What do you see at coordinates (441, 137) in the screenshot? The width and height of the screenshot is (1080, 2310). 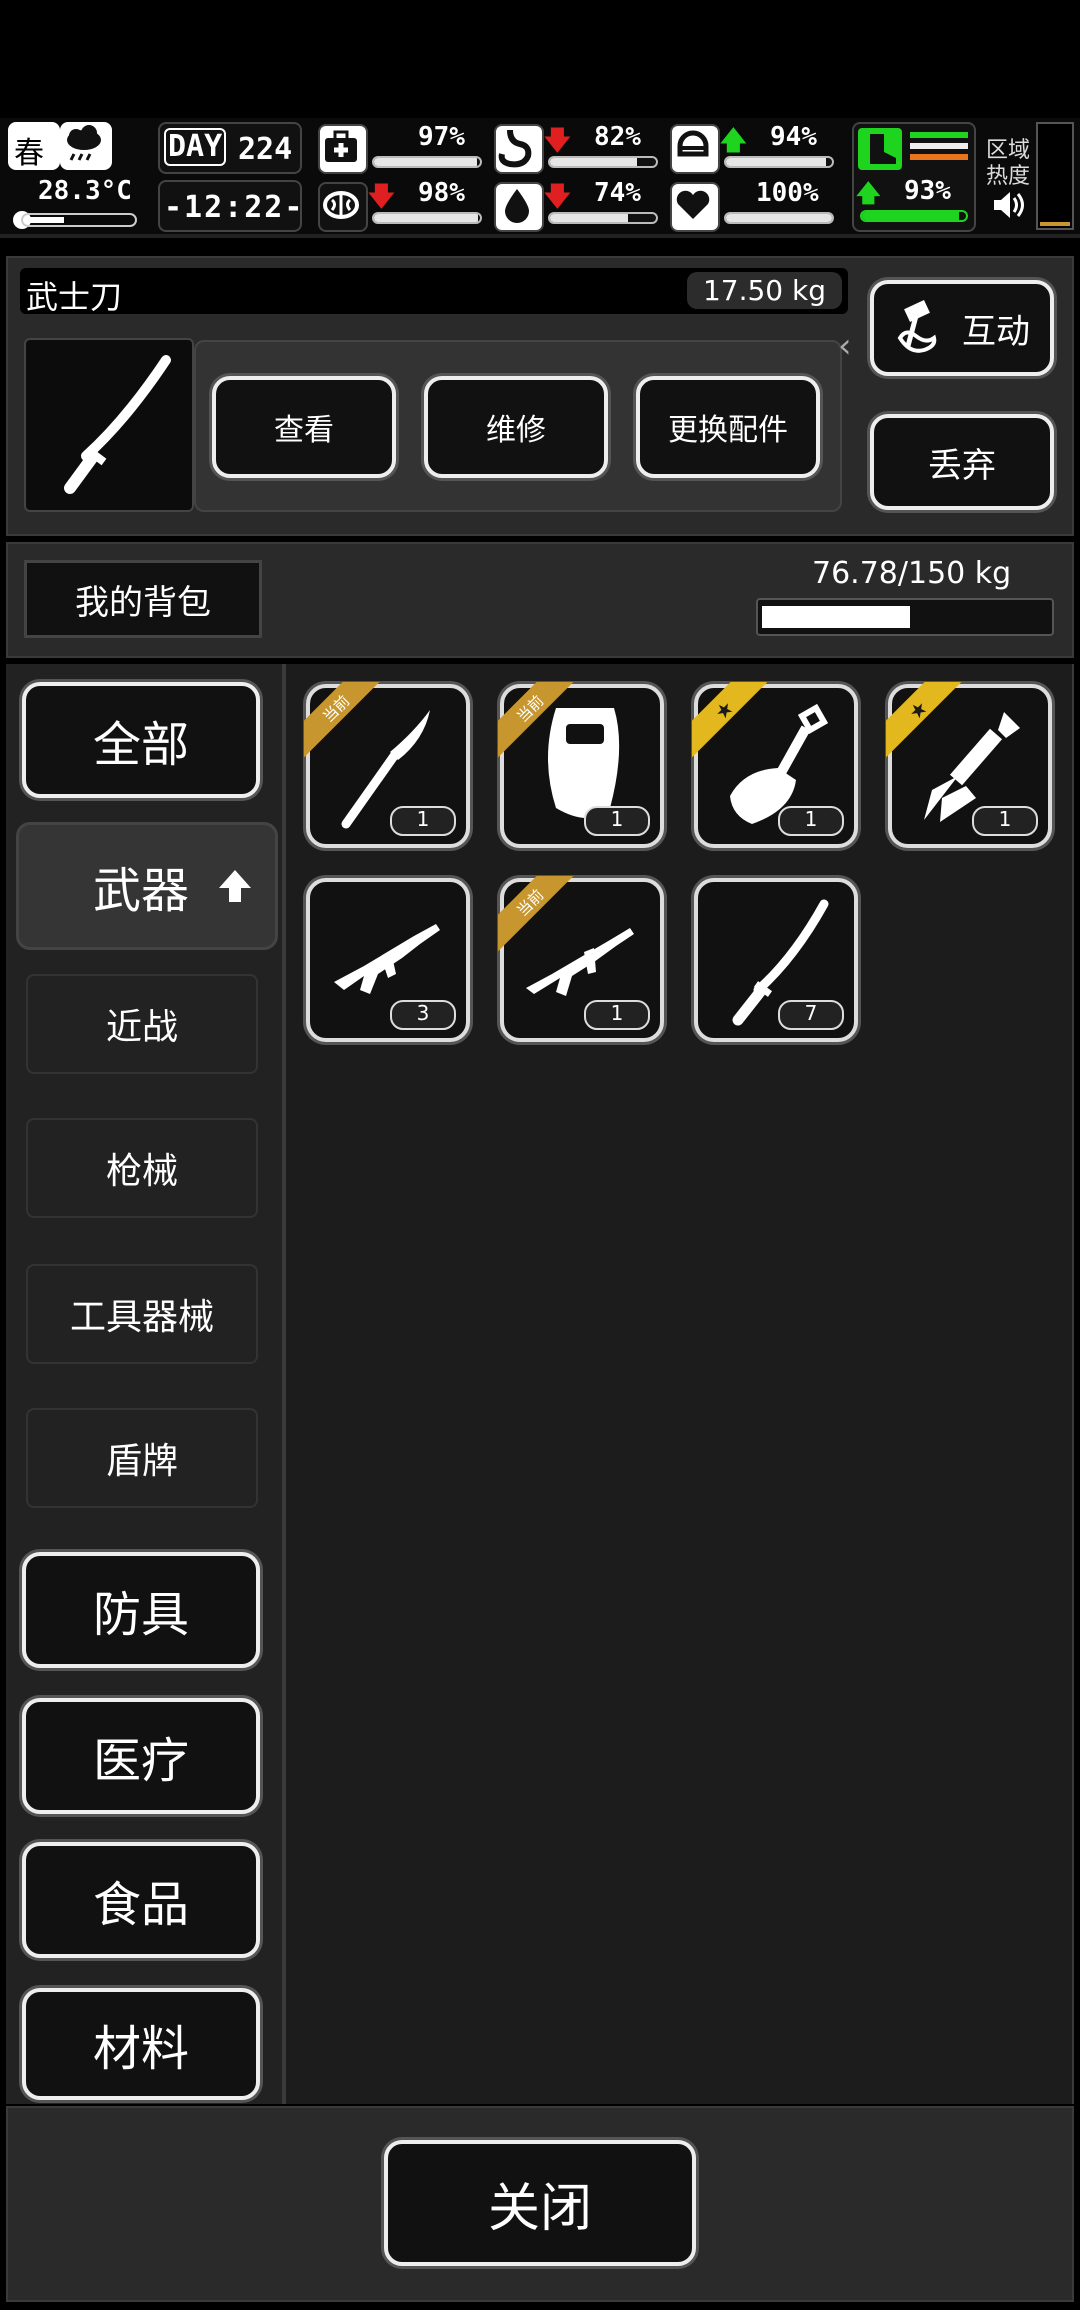 I see `health-value: 97%` at bounding box center [441, 137].